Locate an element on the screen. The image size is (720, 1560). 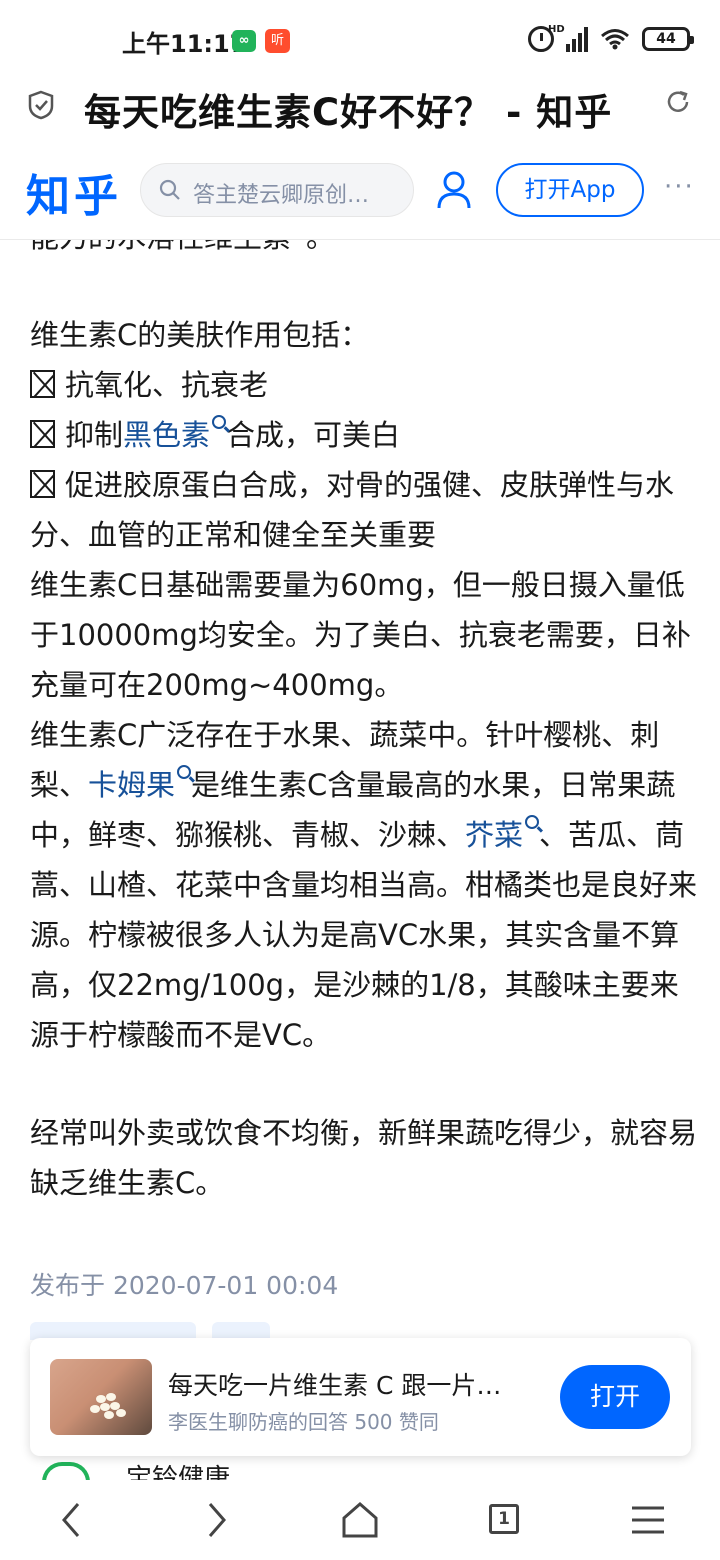
wifi-icon is located at coordinates (615, 39).